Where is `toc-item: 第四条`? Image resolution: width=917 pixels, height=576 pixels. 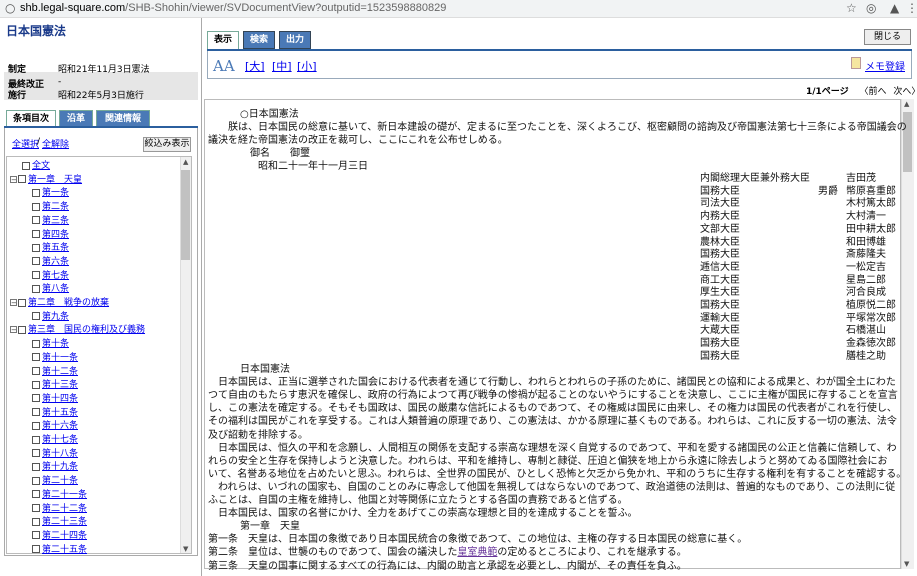 toc-item: 第四条 is located at coordinates (50, 235).